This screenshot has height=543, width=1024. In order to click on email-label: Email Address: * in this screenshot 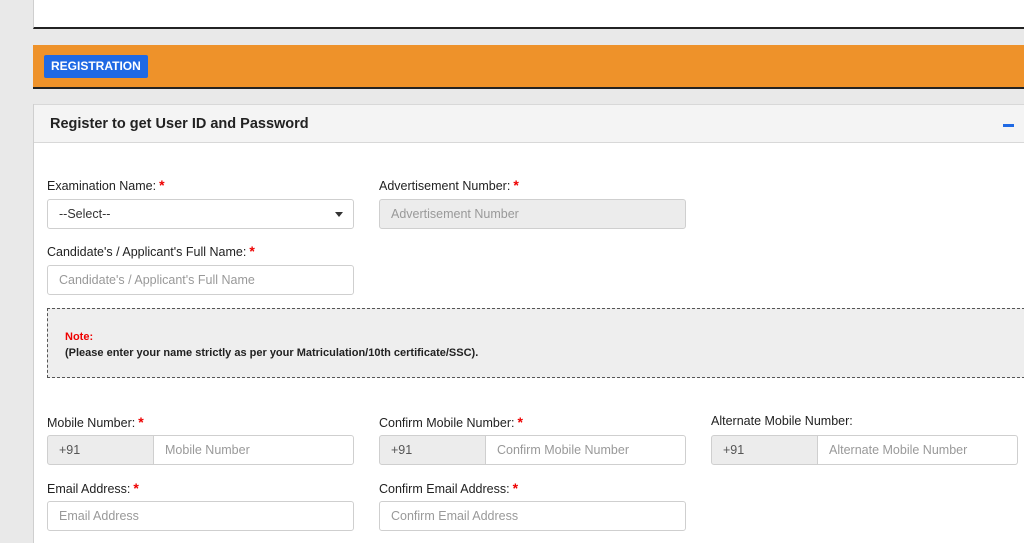, I will do `click(93, 488)`.